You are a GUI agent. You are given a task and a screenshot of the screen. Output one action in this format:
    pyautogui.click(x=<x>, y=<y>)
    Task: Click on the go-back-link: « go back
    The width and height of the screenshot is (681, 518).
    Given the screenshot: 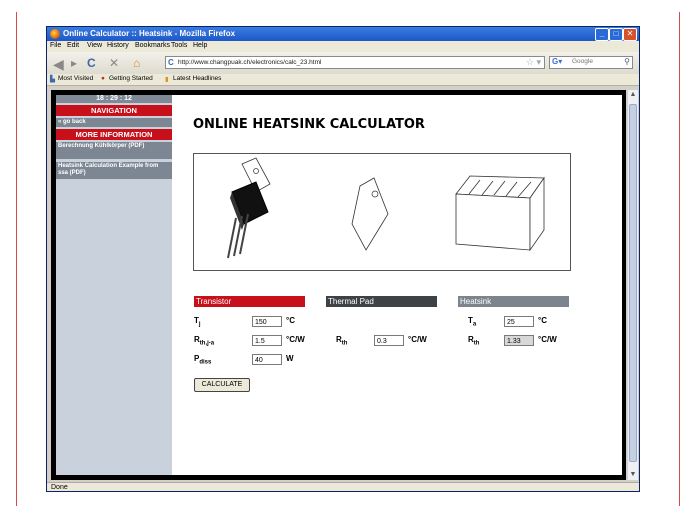 What is the action you would take?
    pyautogui.click(x=114, y=122)
    